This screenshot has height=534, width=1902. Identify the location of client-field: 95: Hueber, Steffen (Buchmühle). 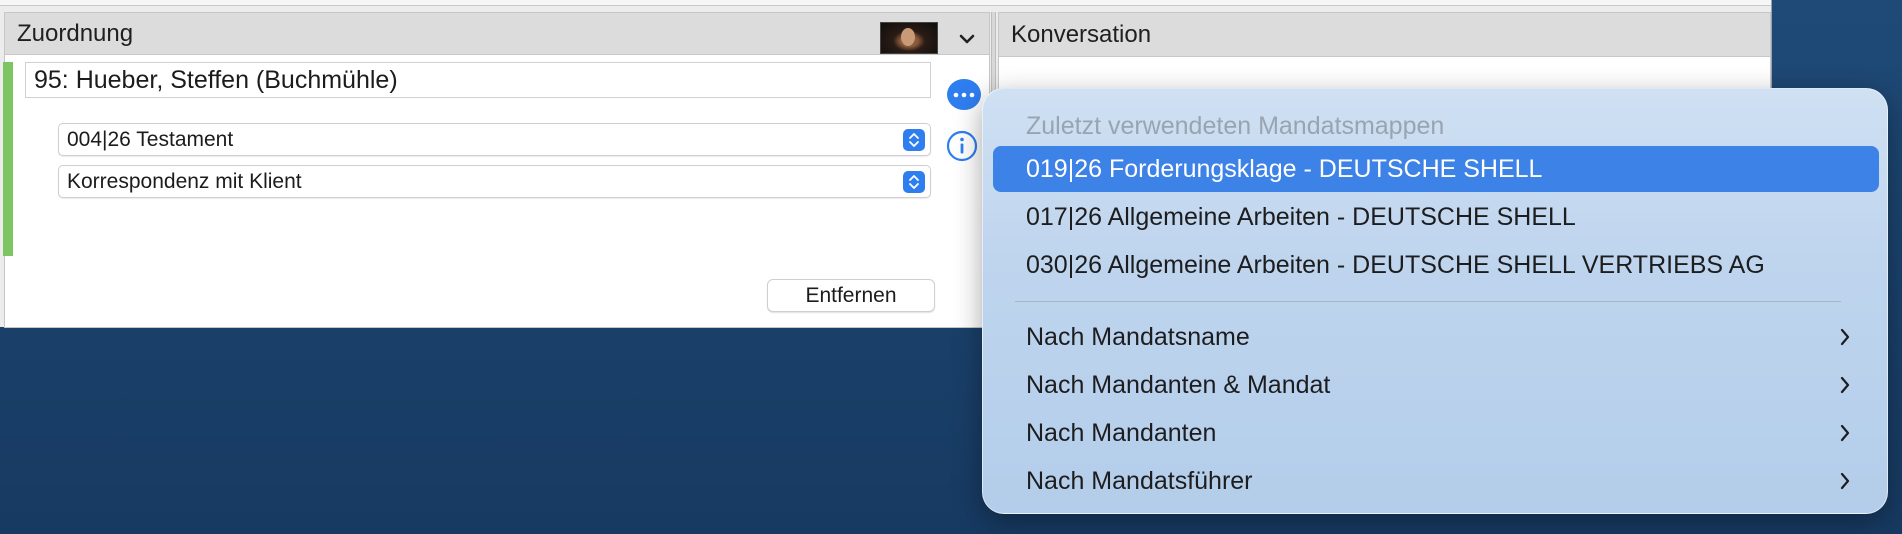
(478, 80).